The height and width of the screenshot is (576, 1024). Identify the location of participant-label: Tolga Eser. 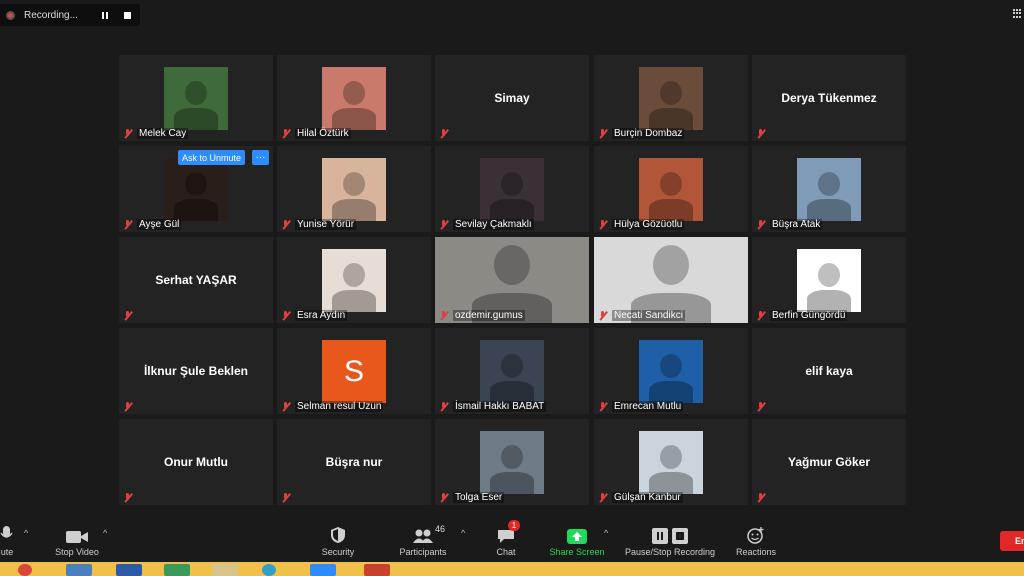
(472, 497).